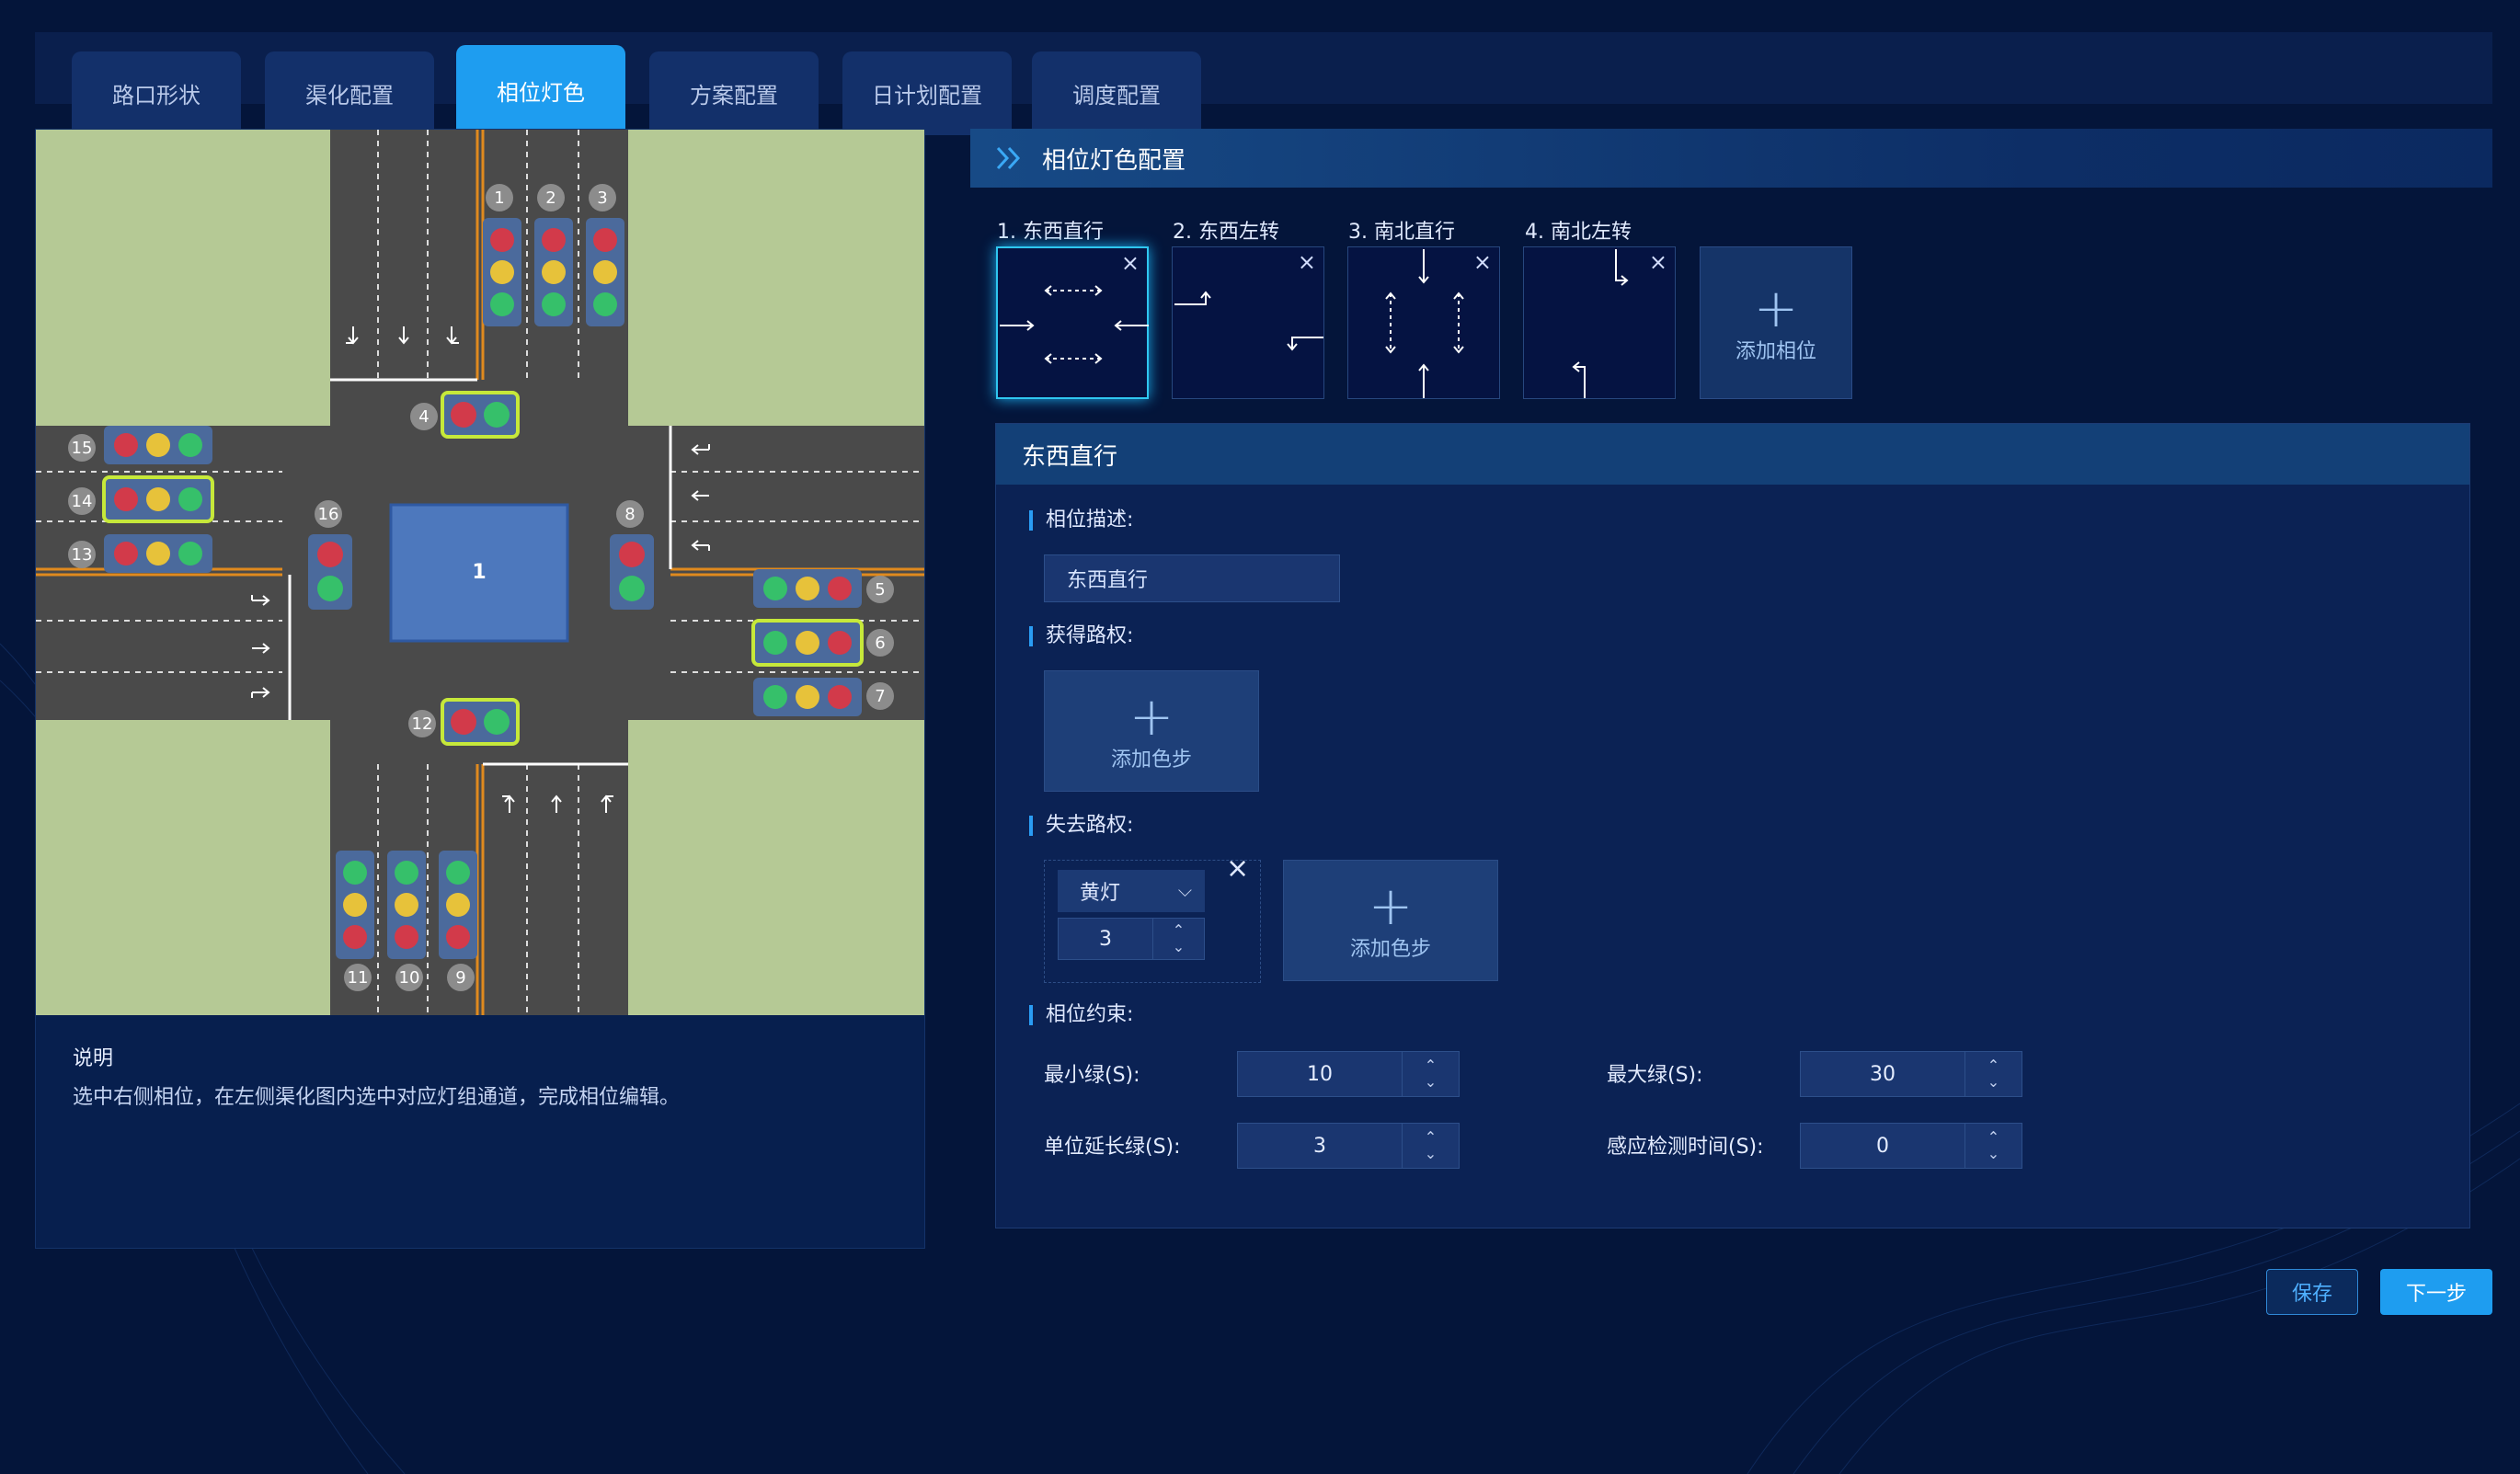  What do you see at coordinates (1263, 84) in the screenshot?
I see `tab-bar: 路口形状 渠化配置 相位灯色 方案配置 日计划配置 调度配置` at bounding box center [1263, 84].